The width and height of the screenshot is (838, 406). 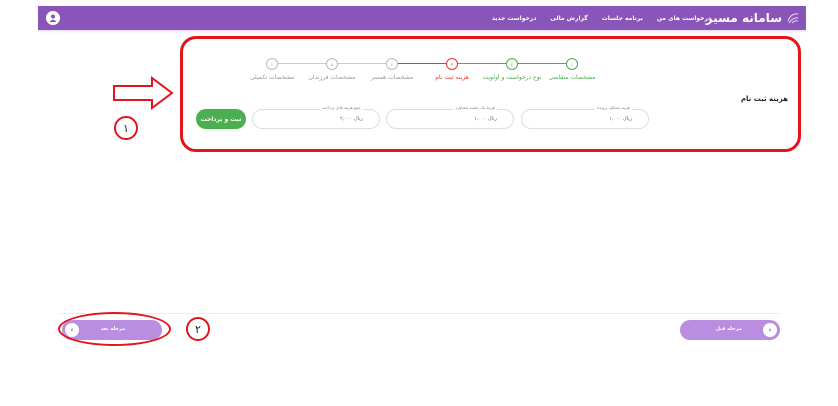 What do you see at coordinates (114, 329) in the screenshot?
I see `annotation-oval` at bounding box center [114, 329].